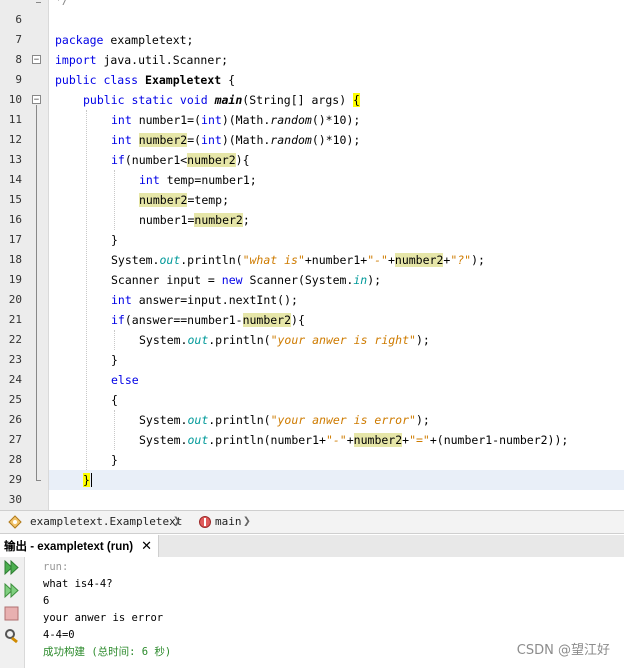 The width and height of the screenshot is (624, 668). What do you see at coordinates (11, 590) in the screenshot?
I see `rerun-with-params-icon` at bounding box center [11, 590].